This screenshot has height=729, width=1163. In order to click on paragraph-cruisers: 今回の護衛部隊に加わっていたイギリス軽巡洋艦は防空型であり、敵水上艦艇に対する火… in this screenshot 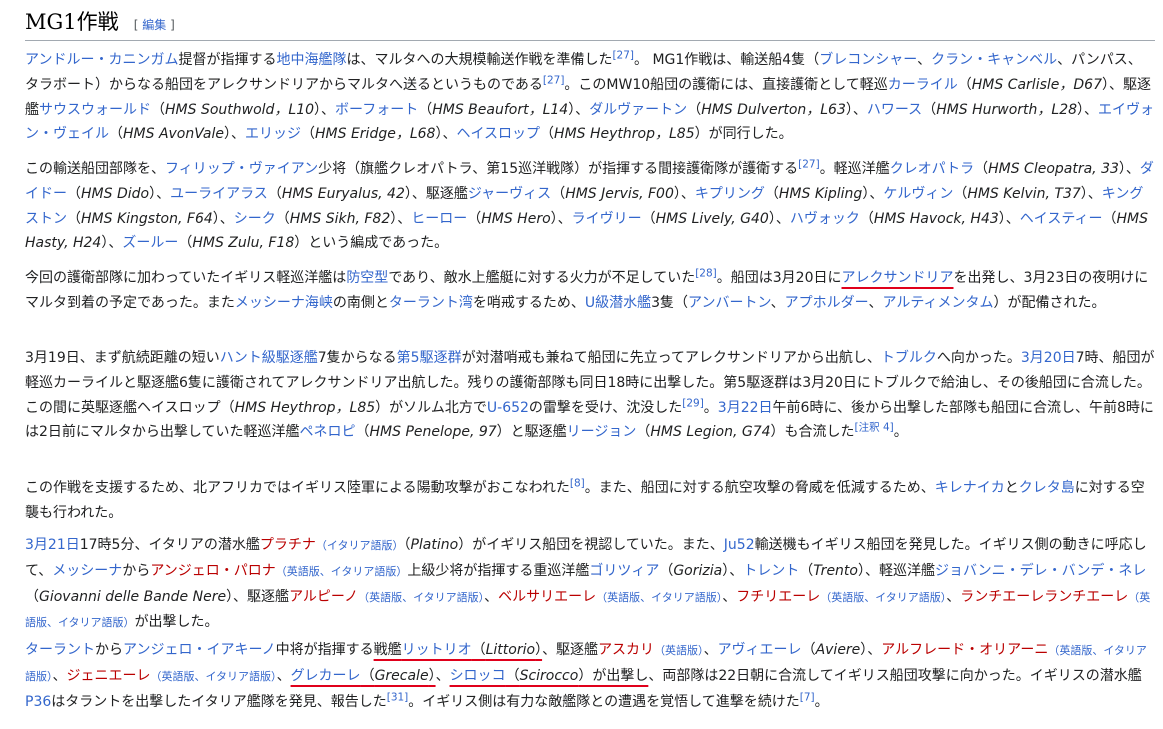, I will do `click(590, 291)`.